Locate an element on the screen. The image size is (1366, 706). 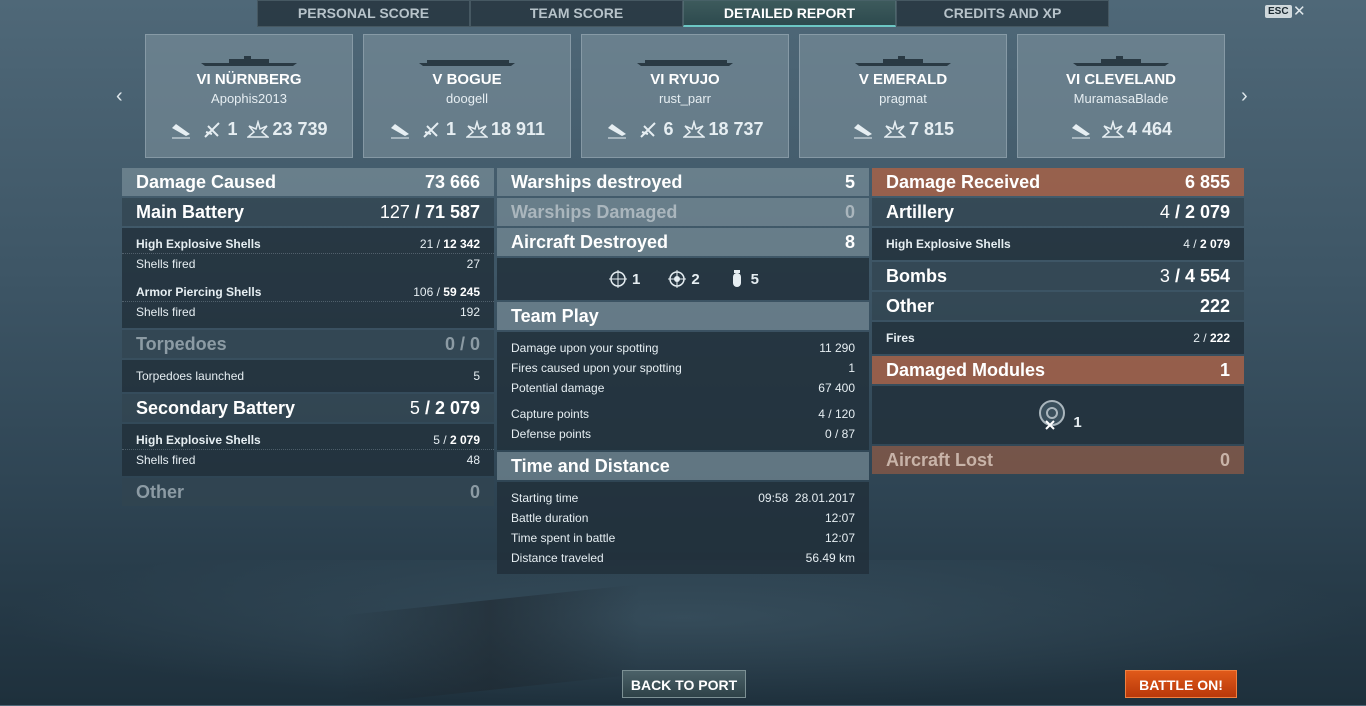
ship-name: V EMERALD is located at coordinates (903, 79).